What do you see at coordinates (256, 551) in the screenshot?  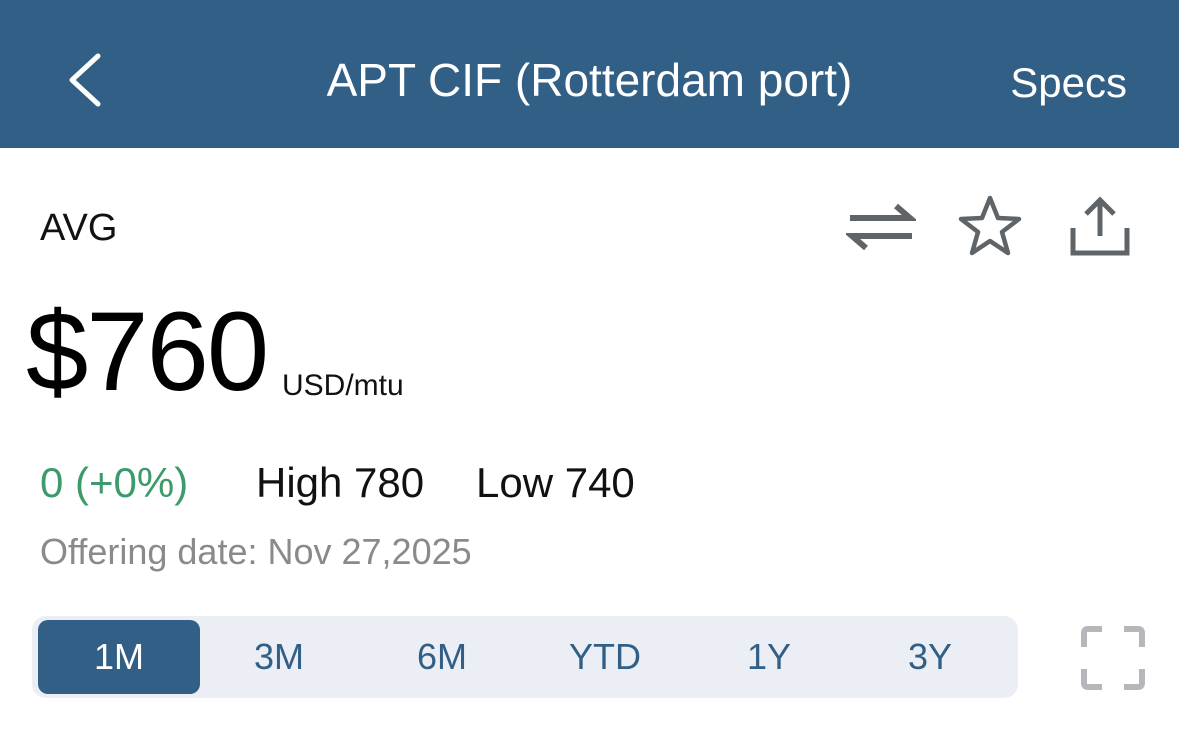 I see `offering-date: Offering date: Nov 27,2025` at bounding box center [256, 551].